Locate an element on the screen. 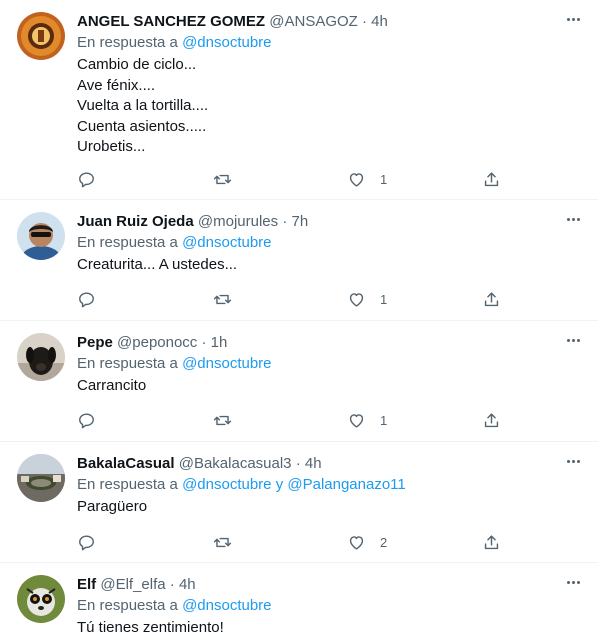 The width and height of the screenshot is (598, 642). author-handle: @mojurules is located at coordinates (238, 221).